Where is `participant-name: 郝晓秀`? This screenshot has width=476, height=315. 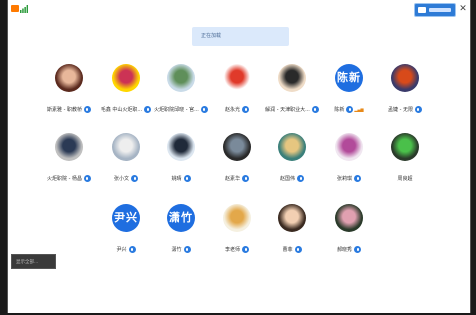 participant-name: 郝晓秀 is located at coordinates (344, 250).